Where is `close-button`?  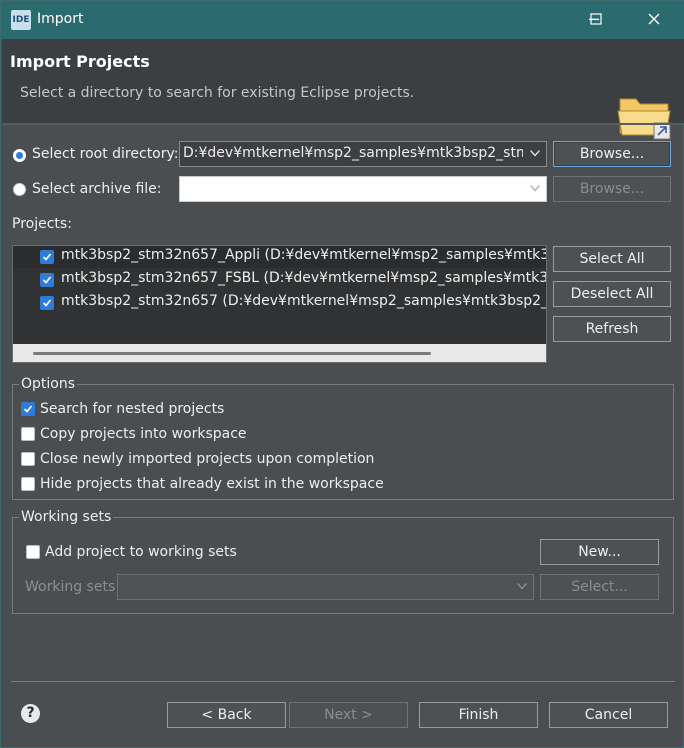 close-button is located at coordinates (654, 20).